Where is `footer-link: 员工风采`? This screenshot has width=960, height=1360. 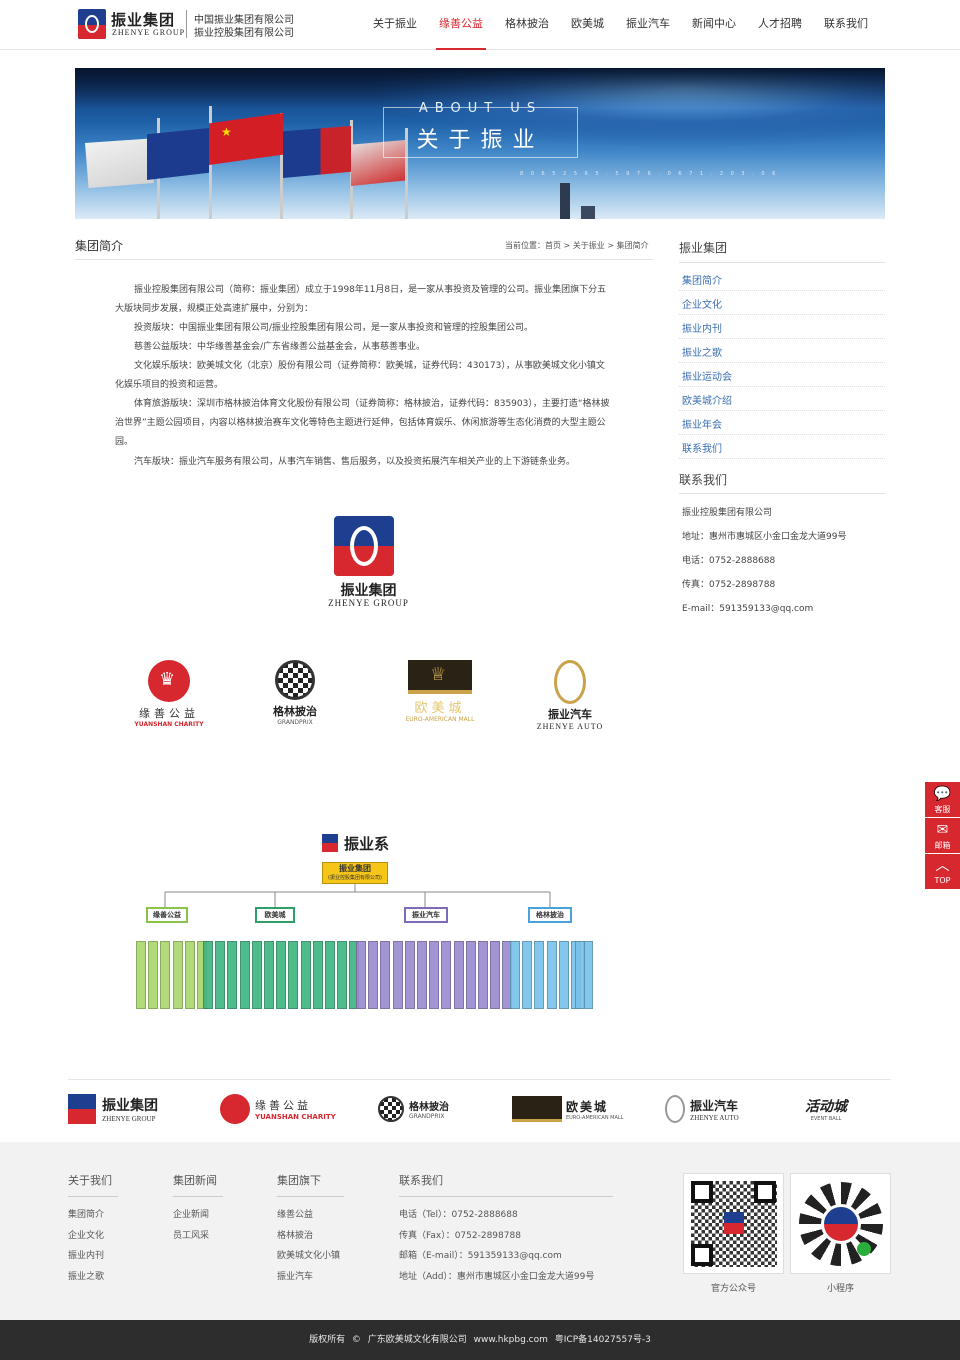
footer-link: 员工风采 is located at coordinates (191, 1234).